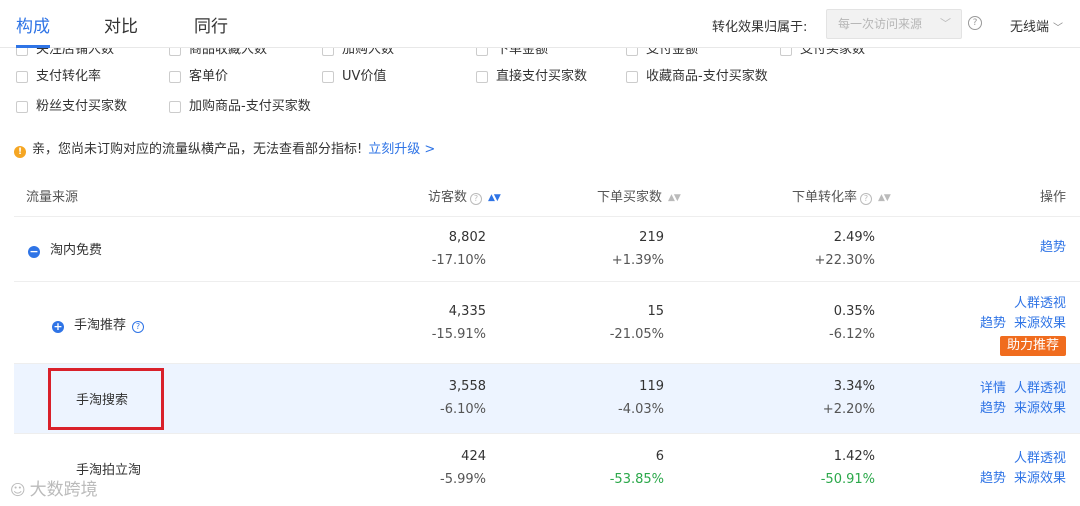 The width and height of the screenshot is (1080, 506). I want to click on device-select-value: 无线端, so click(1030, 27).